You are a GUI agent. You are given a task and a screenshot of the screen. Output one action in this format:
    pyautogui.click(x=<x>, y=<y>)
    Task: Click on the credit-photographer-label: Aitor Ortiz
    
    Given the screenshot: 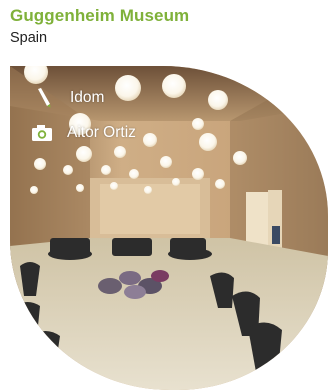 What is the action you would take?
    pyautogui.click(x=101, y=132)
    